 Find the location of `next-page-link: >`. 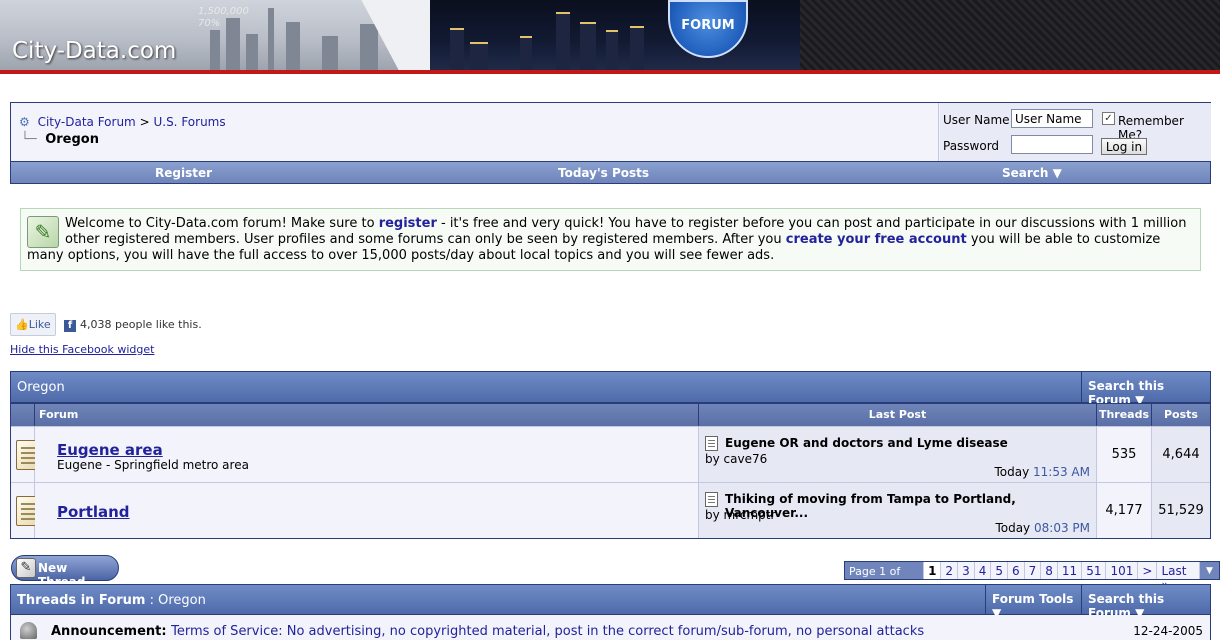

next-page-link: > is located at coordinates (1148, 570).